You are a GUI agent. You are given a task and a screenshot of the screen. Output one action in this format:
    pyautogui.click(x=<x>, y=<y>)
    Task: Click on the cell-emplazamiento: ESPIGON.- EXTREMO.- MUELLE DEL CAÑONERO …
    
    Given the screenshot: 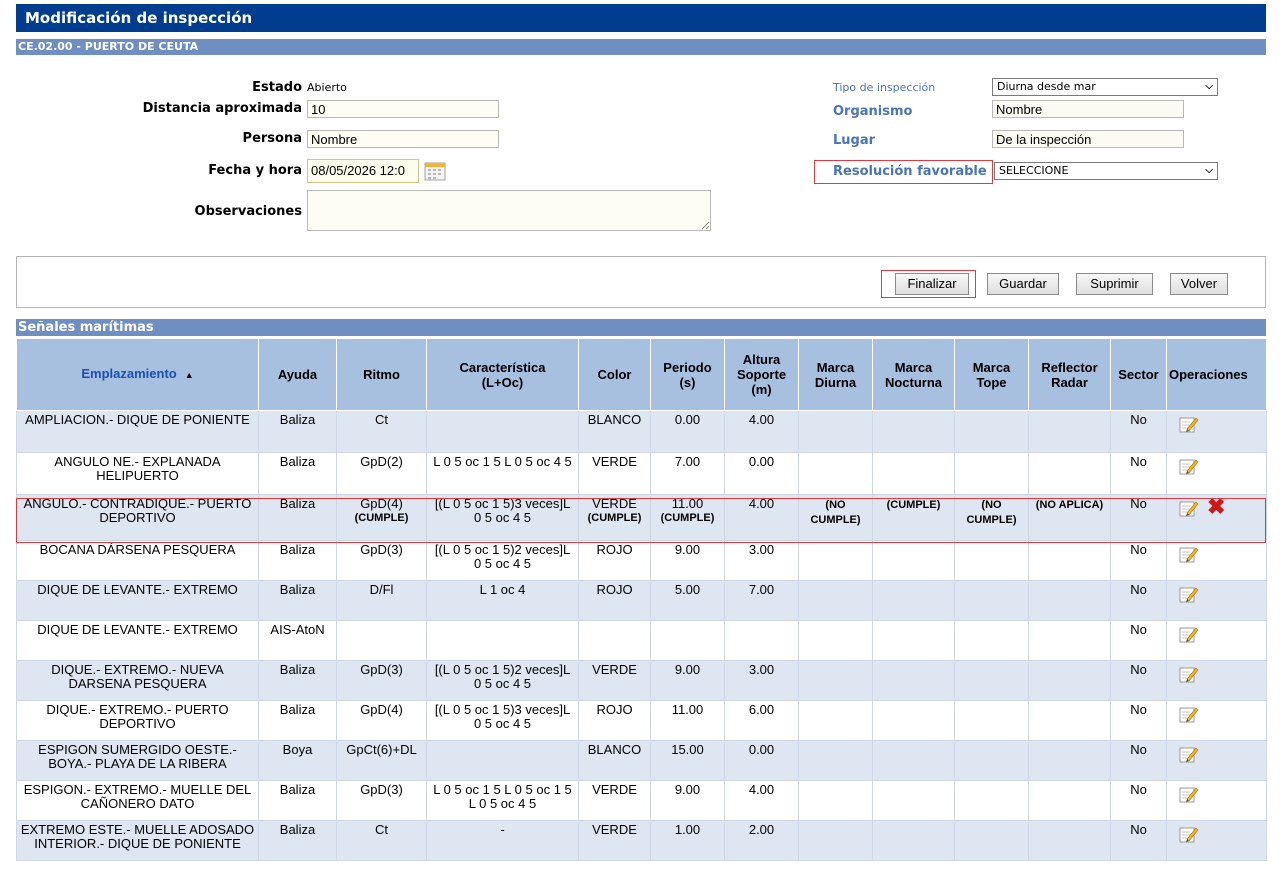 What is the action you would take?
    pyautogui.click(x=137, y=800)
    